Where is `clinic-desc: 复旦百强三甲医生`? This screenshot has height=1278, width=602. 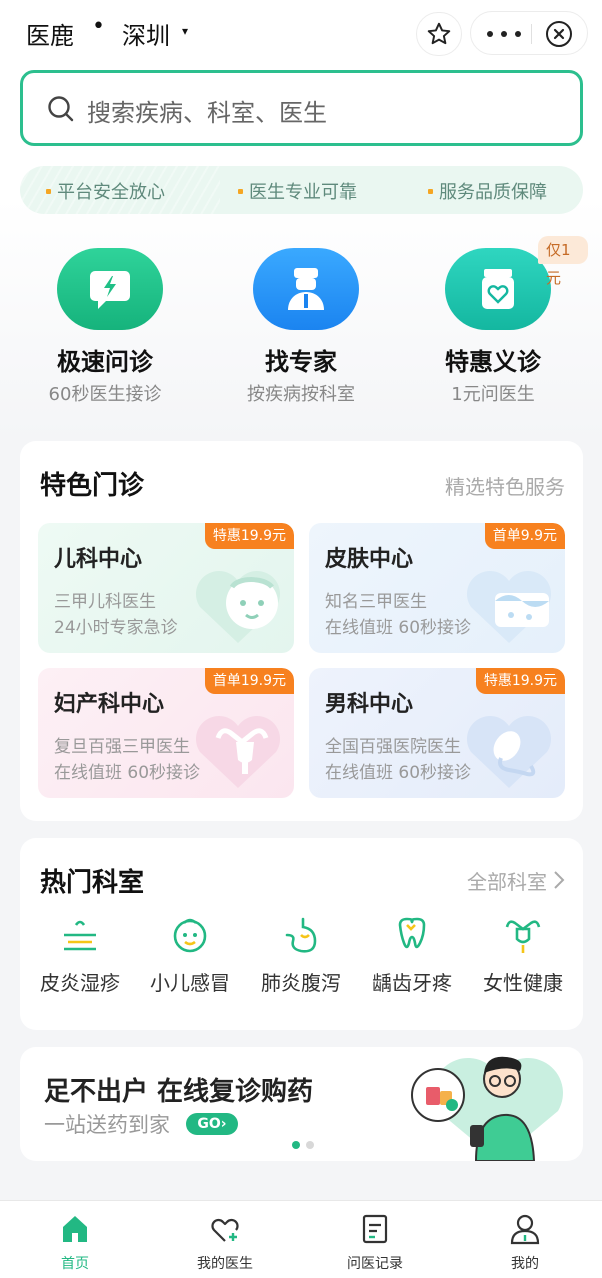 clinic-desc: 复旦百强三甲医生 is located at coordinates (122, 747).